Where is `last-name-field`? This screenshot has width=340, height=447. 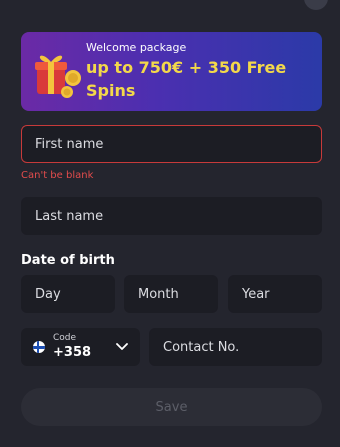
last-name-field is located at coordinates (171, 216).